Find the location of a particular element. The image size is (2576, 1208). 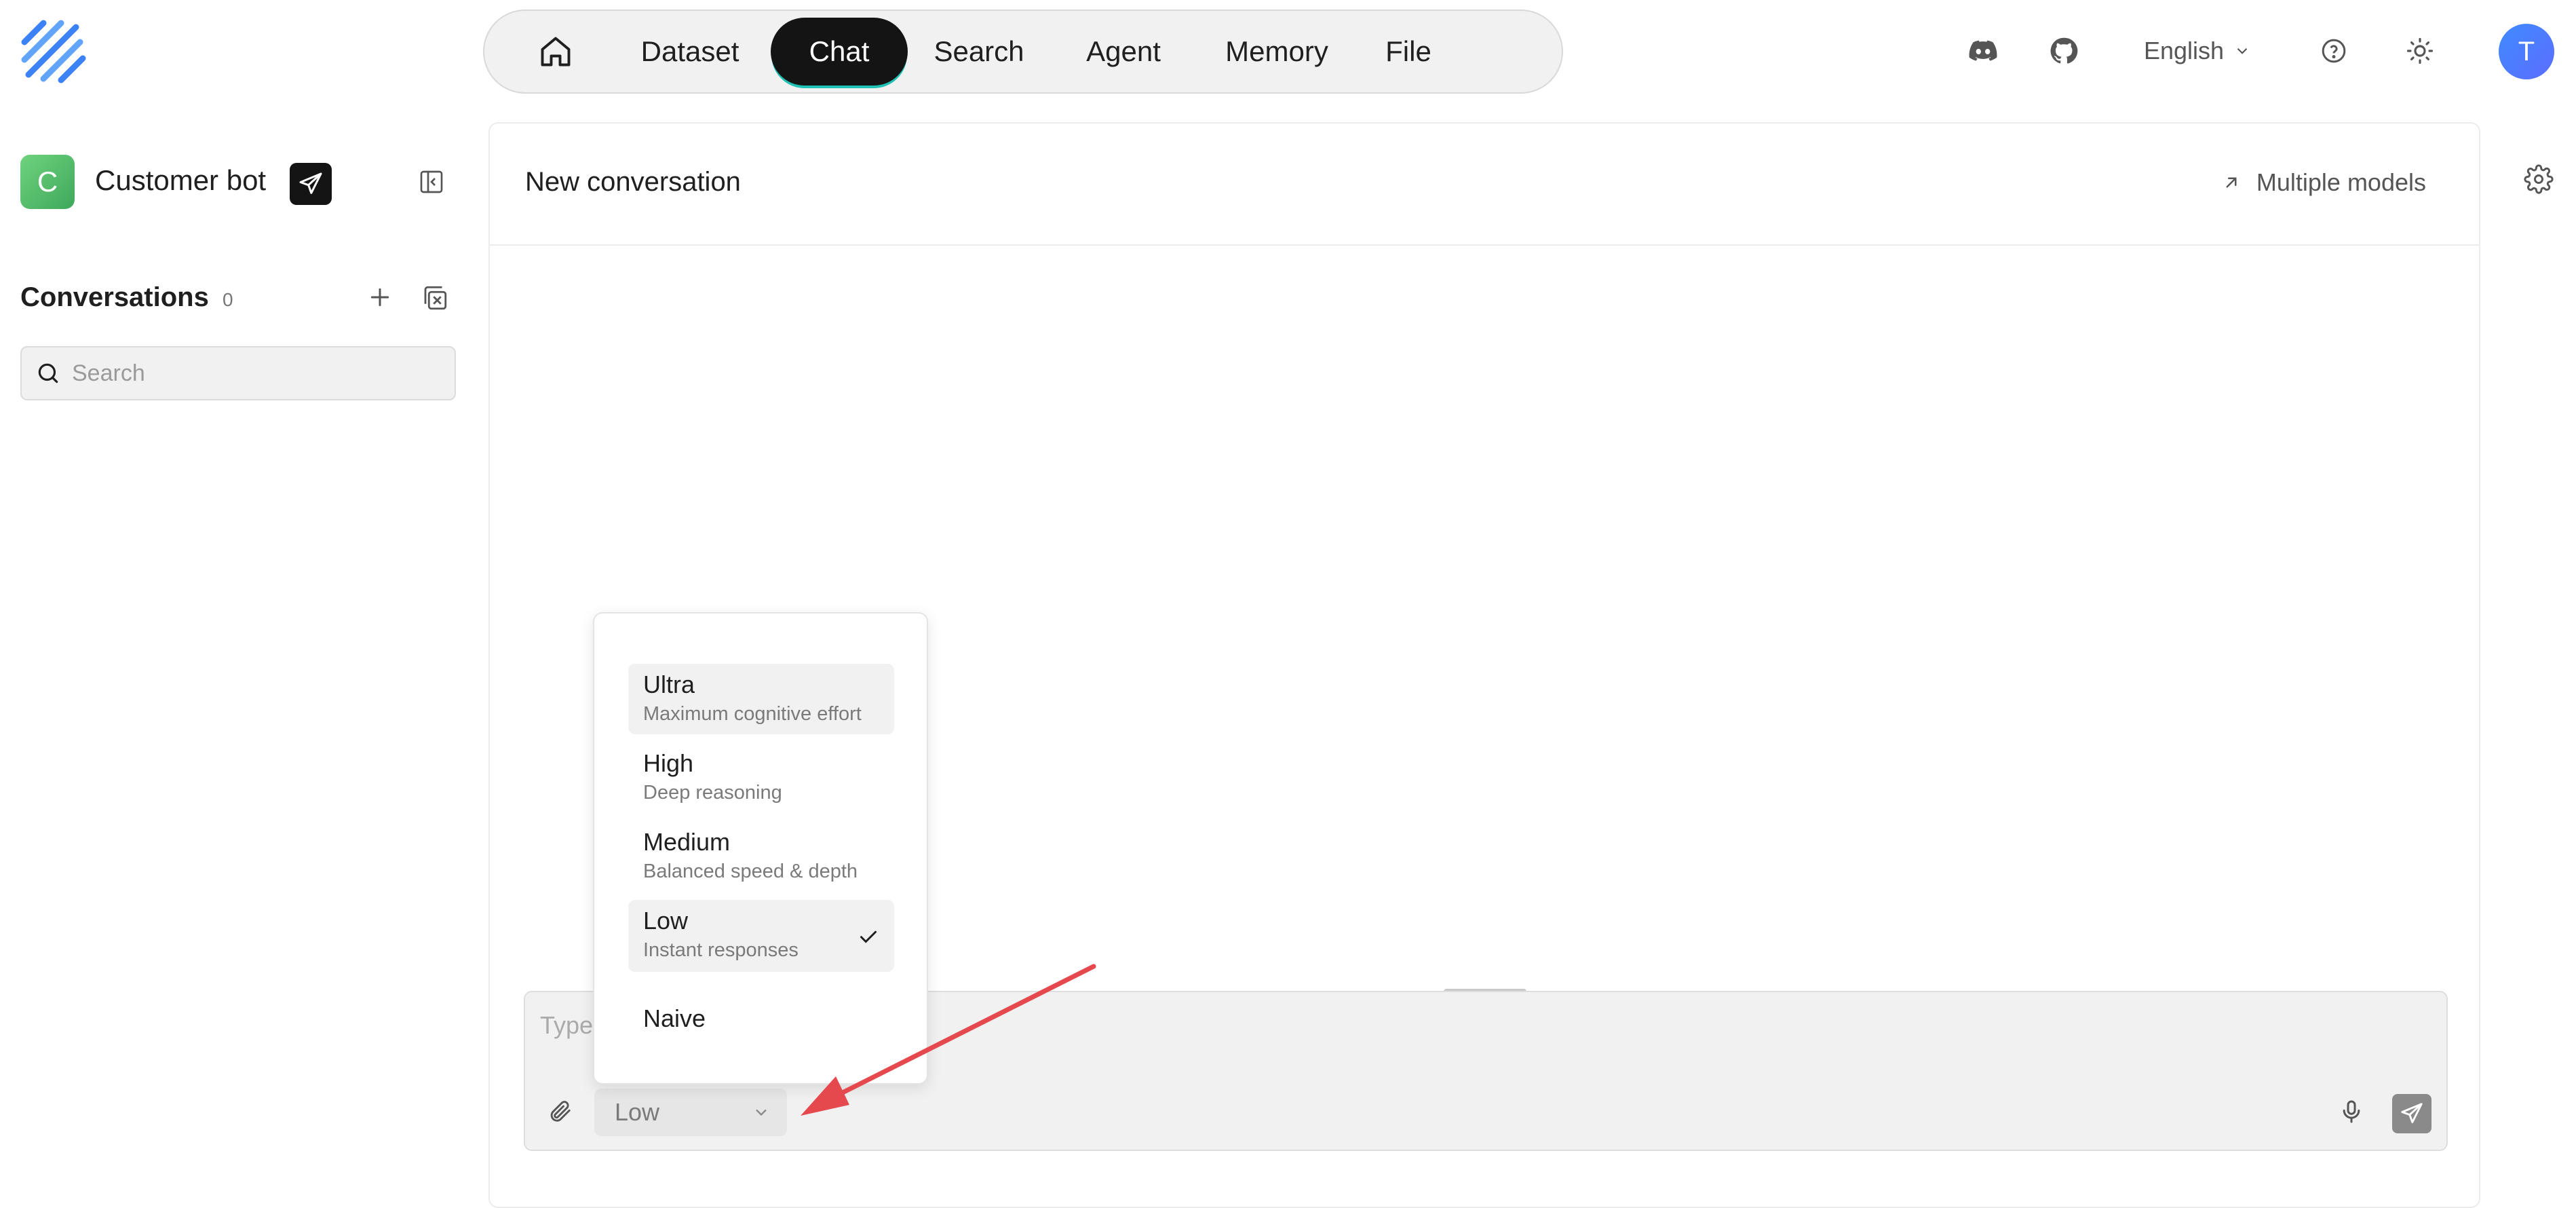

conversations-heading: Conversations is located at coordinates (114, 297).